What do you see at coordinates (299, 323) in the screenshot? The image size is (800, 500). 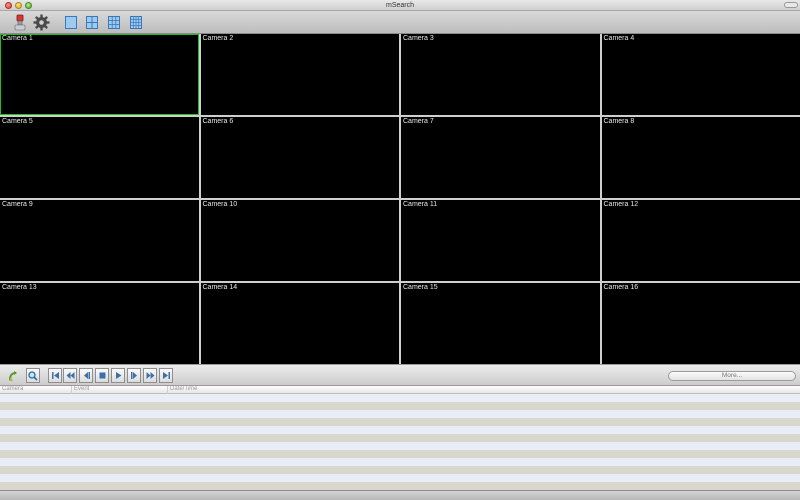 I see `camera-view: Camera 14` at bounding box center [299, 323].